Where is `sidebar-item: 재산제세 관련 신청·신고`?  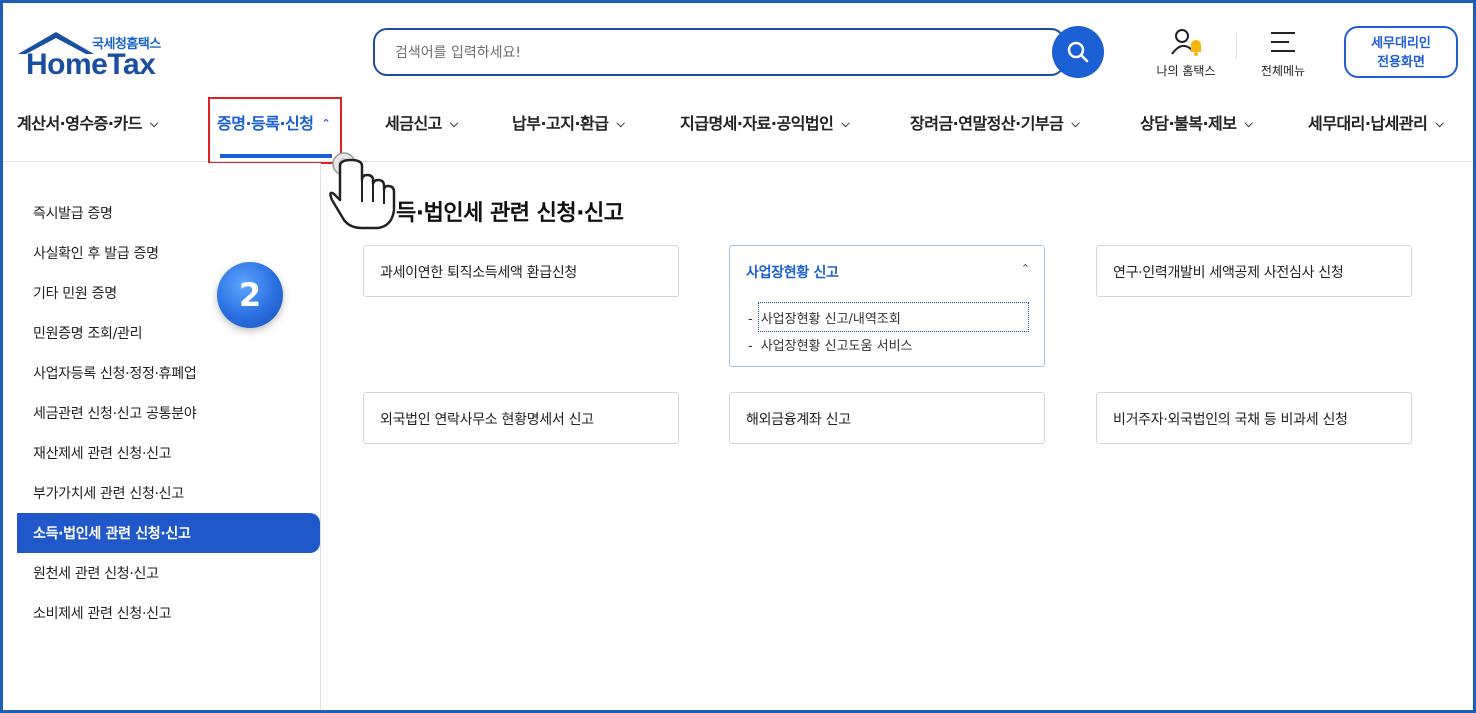
sidebar-item: 재산제세 관련 신청·신고 is located at coordinates (102, 453).